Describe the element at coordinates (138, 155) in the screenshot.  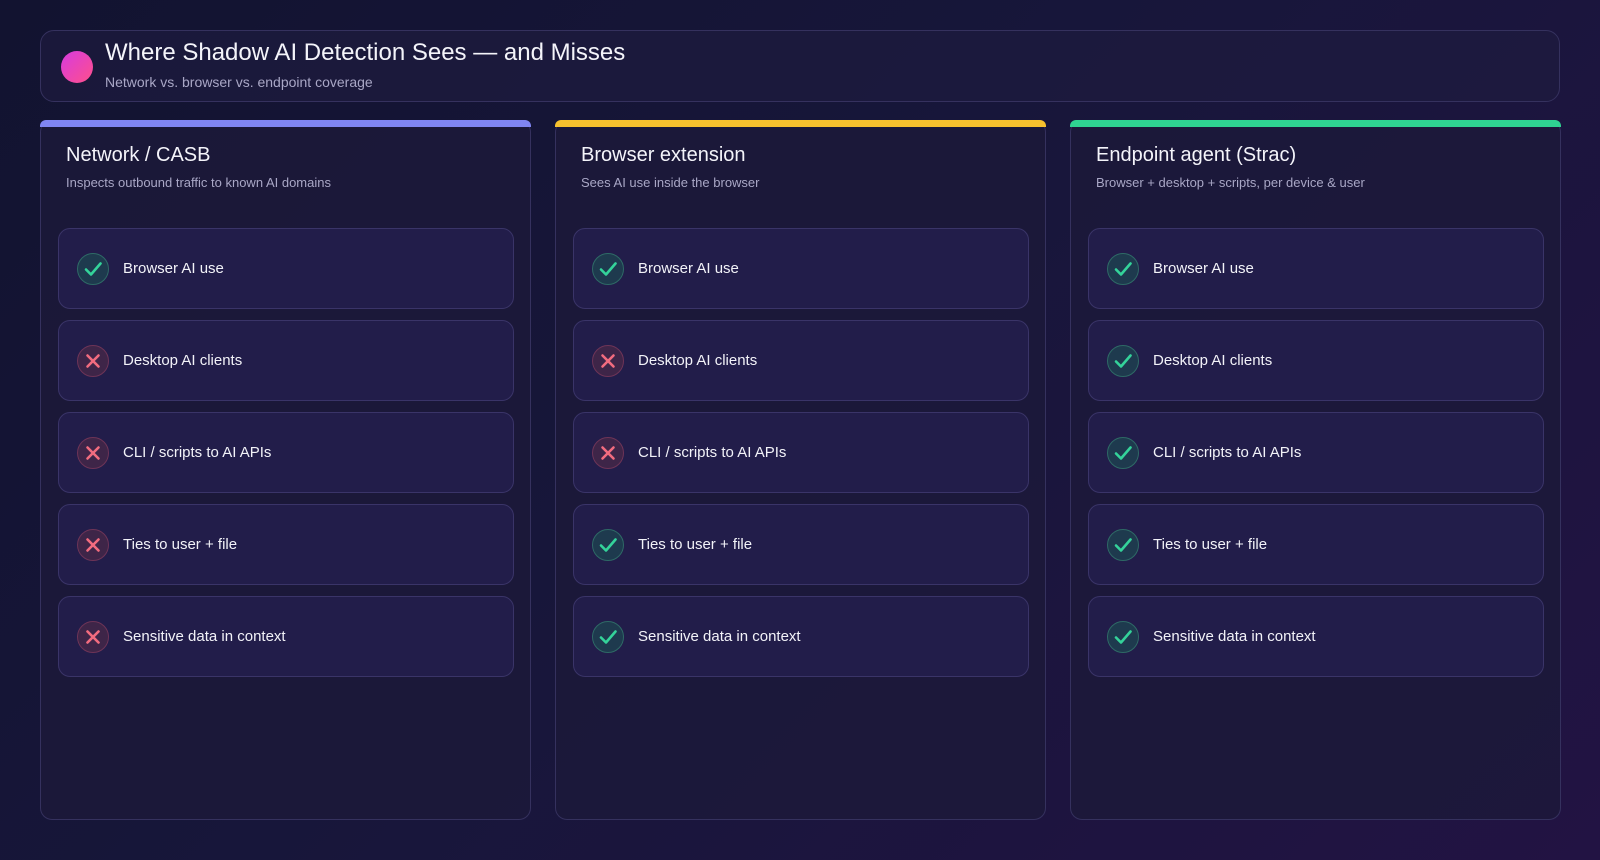
I see `column-title: Network / CASB` at that location.